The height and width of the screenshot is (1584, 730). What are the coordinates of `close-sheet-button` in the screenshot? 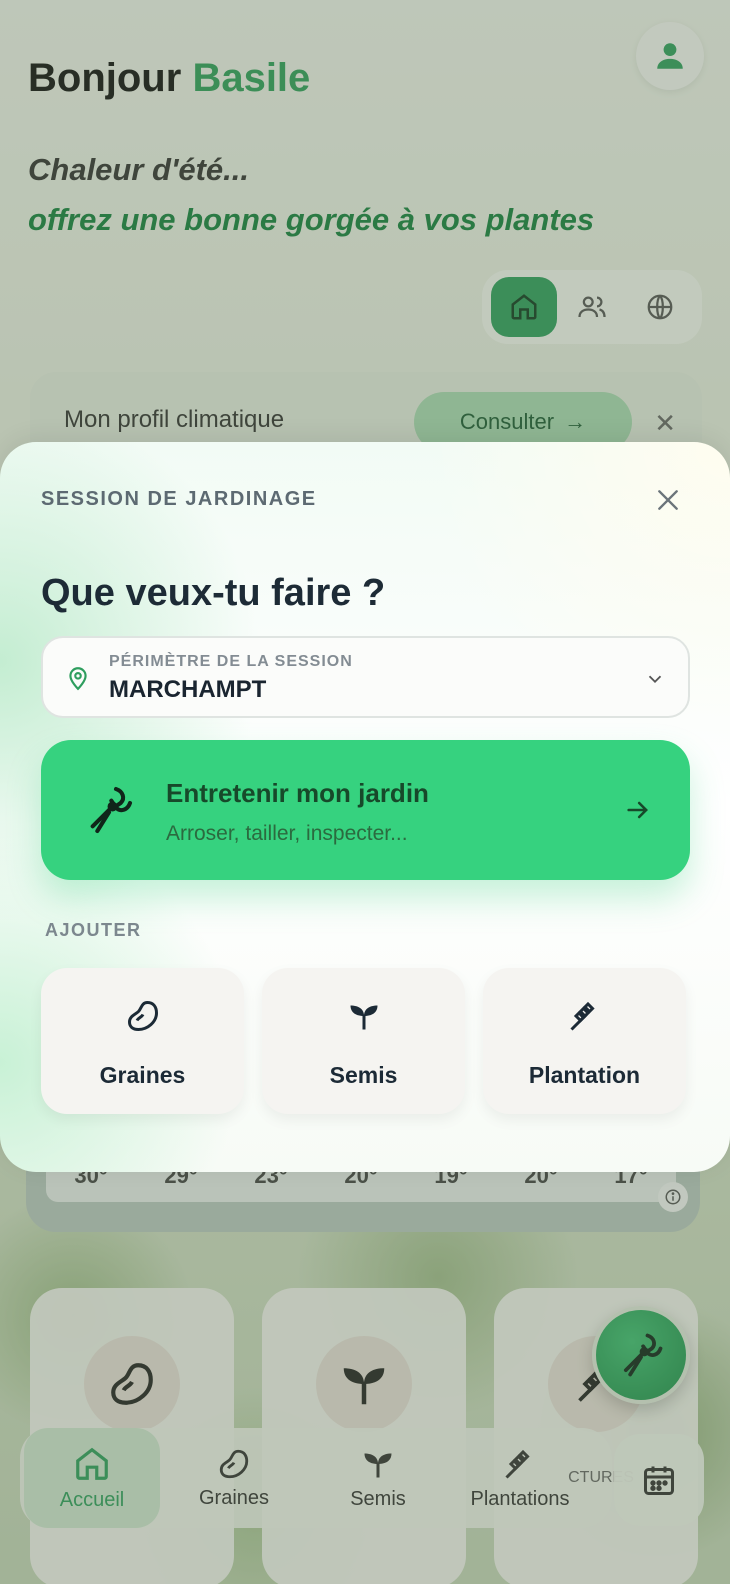 It's located at (668, 500).